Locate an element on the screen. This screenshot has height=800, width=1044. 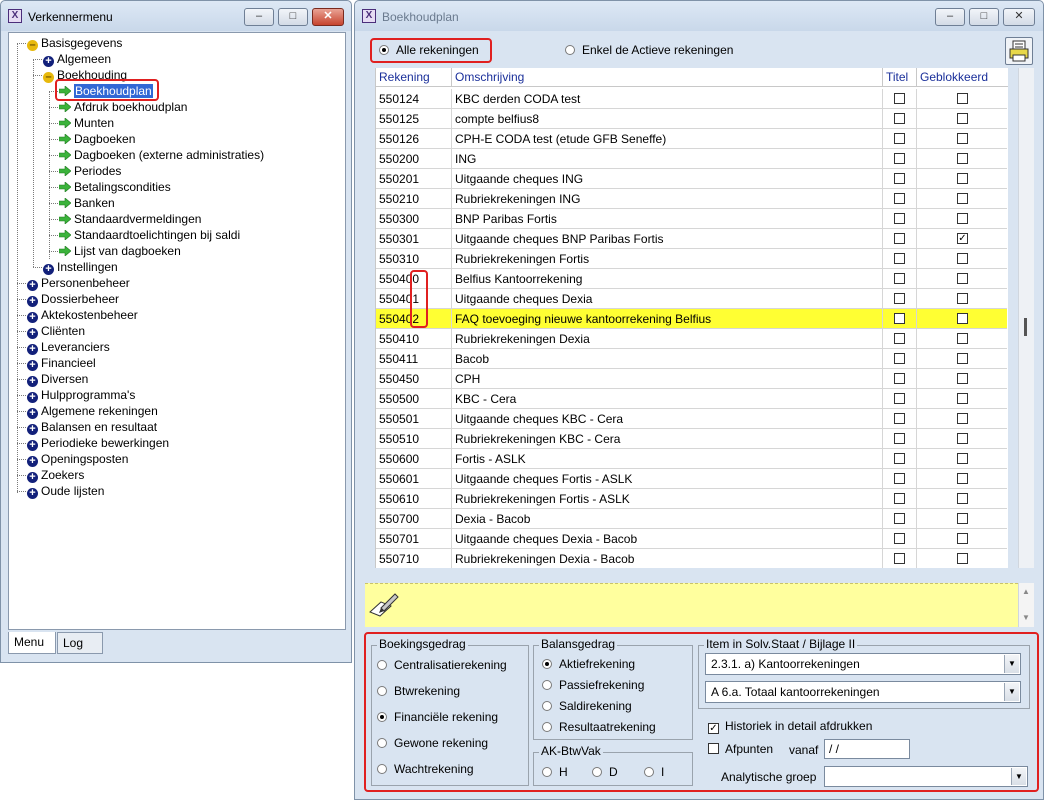
column-header: Omschrijving is located at coordinates (667, 77).